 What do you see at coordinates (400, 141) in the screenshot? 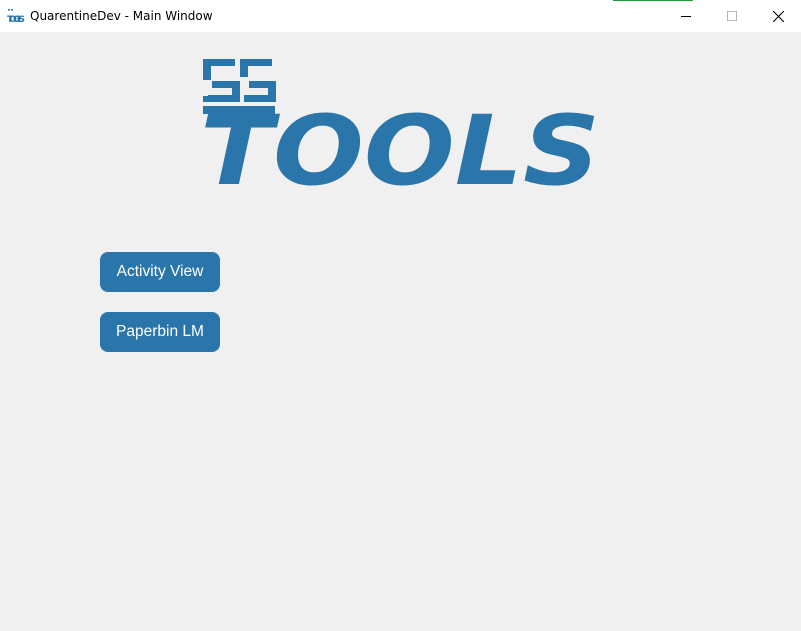
I see `logo-tools-text: TOOLS` at bounding box center [400, 141].